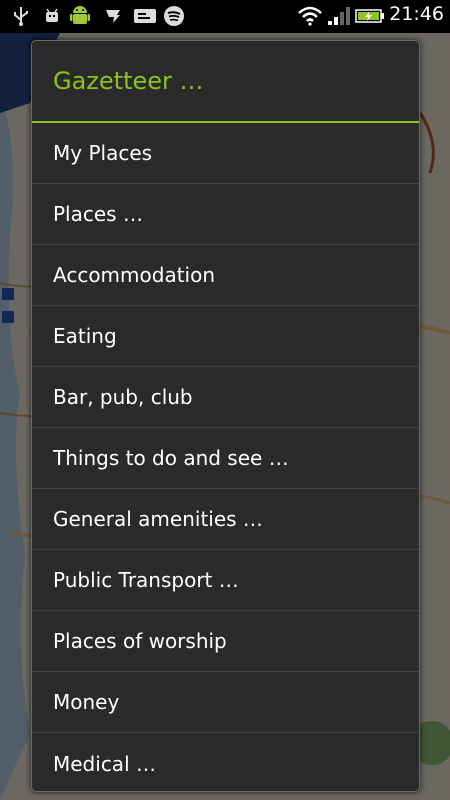 This screenshot has height=800, width=450. What do you see at coordinates (225, 641) in the screenshot?
I see `menu-item-places-of-worship: Places of worship` at bounding box center [225, 641].